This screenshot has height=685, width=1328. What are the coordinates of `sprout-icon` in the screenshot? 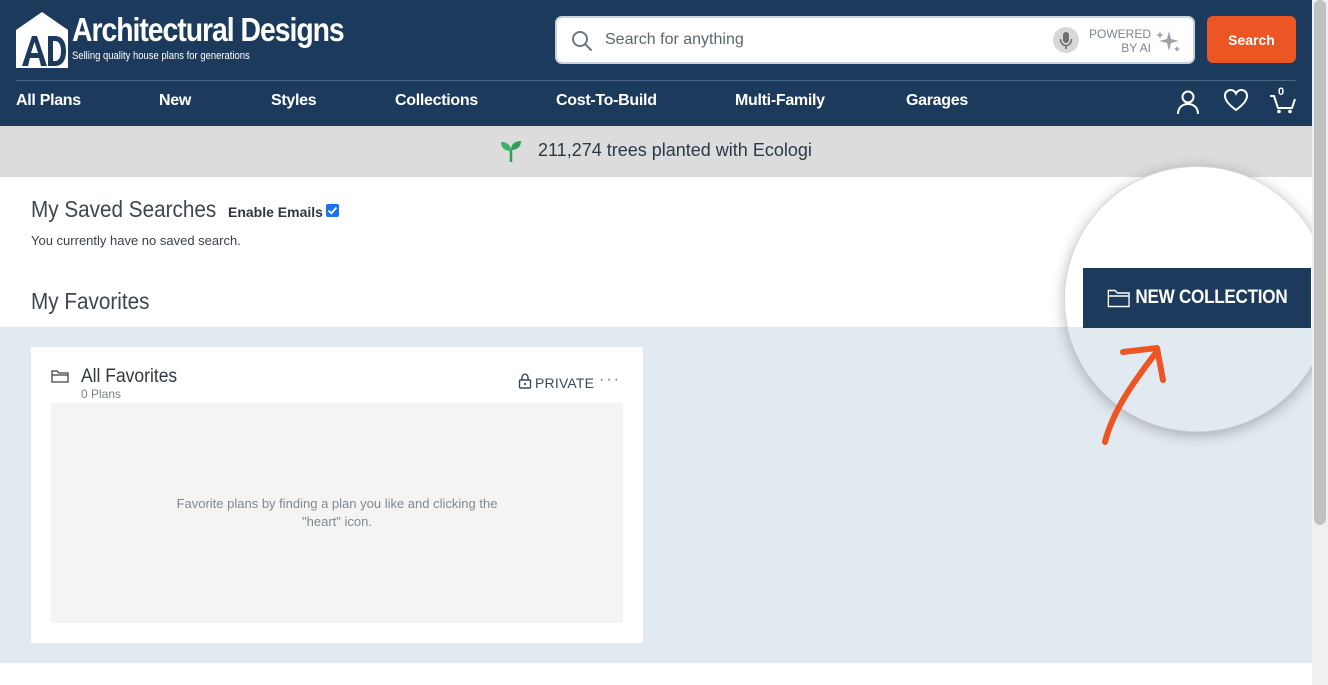 It's located at (511, 151).